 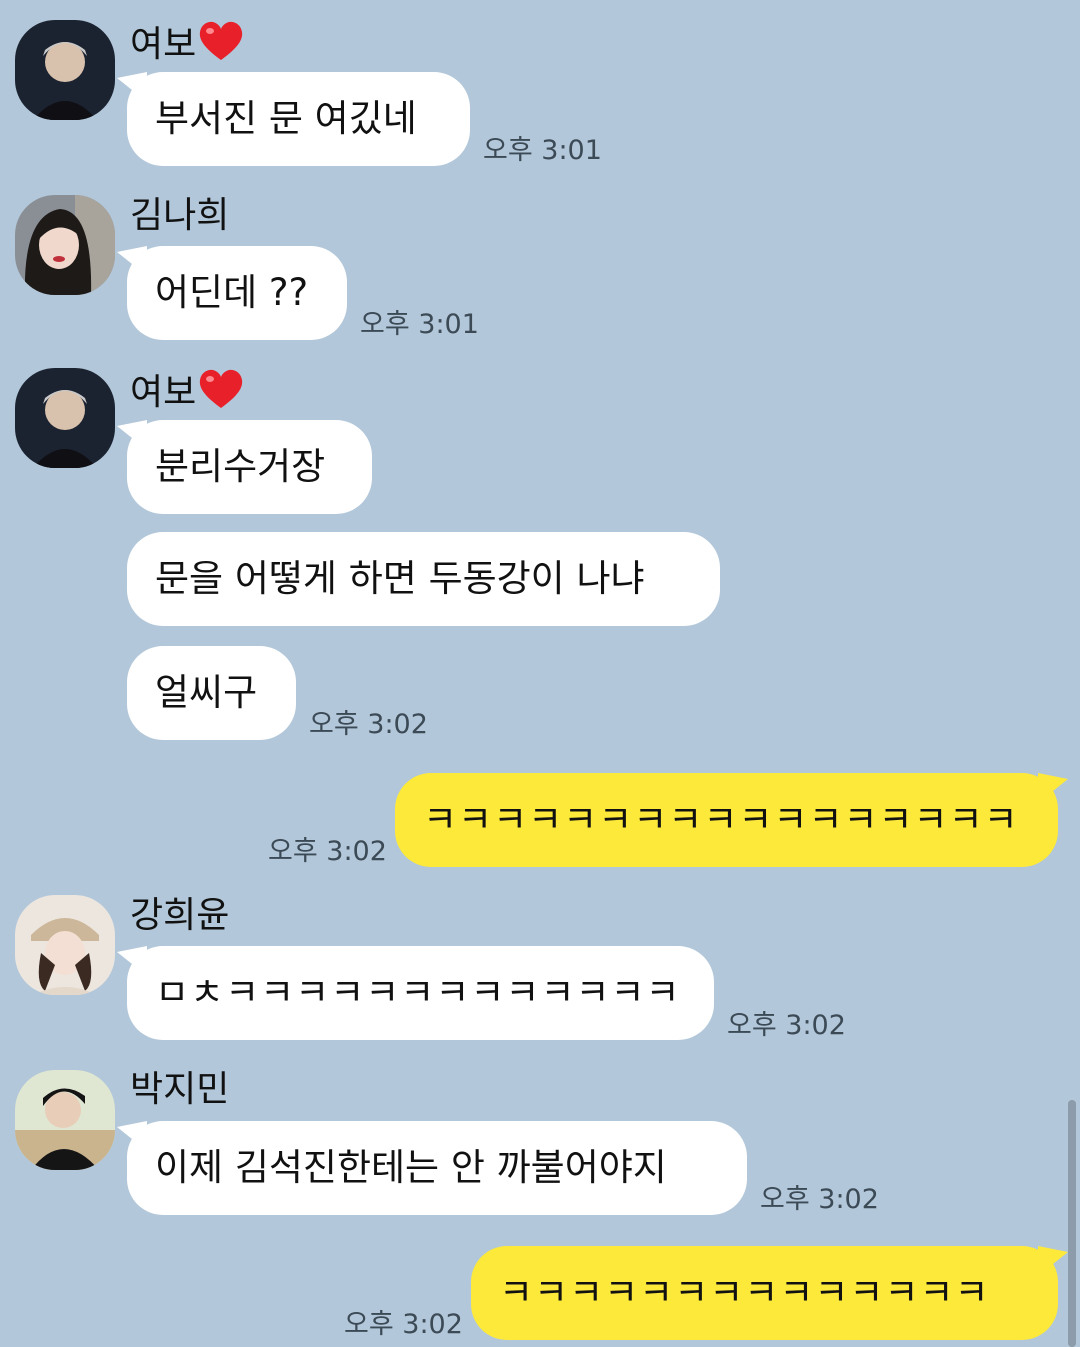 I want to click on message-text: ㅁㅊㅋㅋㅋㅋㅋㅋㅋㅋㅋㅋㅋㅋㅋ, so click(x=418, y=992).